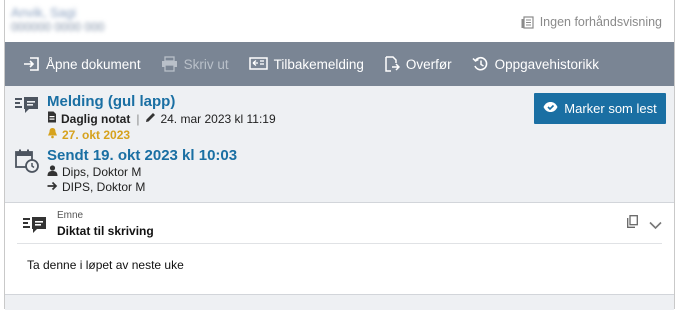 The image size is (678, 310). What do you see at coordinates (28, 118) in the screenshot?
I see `message-list-icon` at bounding box center [28, 118].